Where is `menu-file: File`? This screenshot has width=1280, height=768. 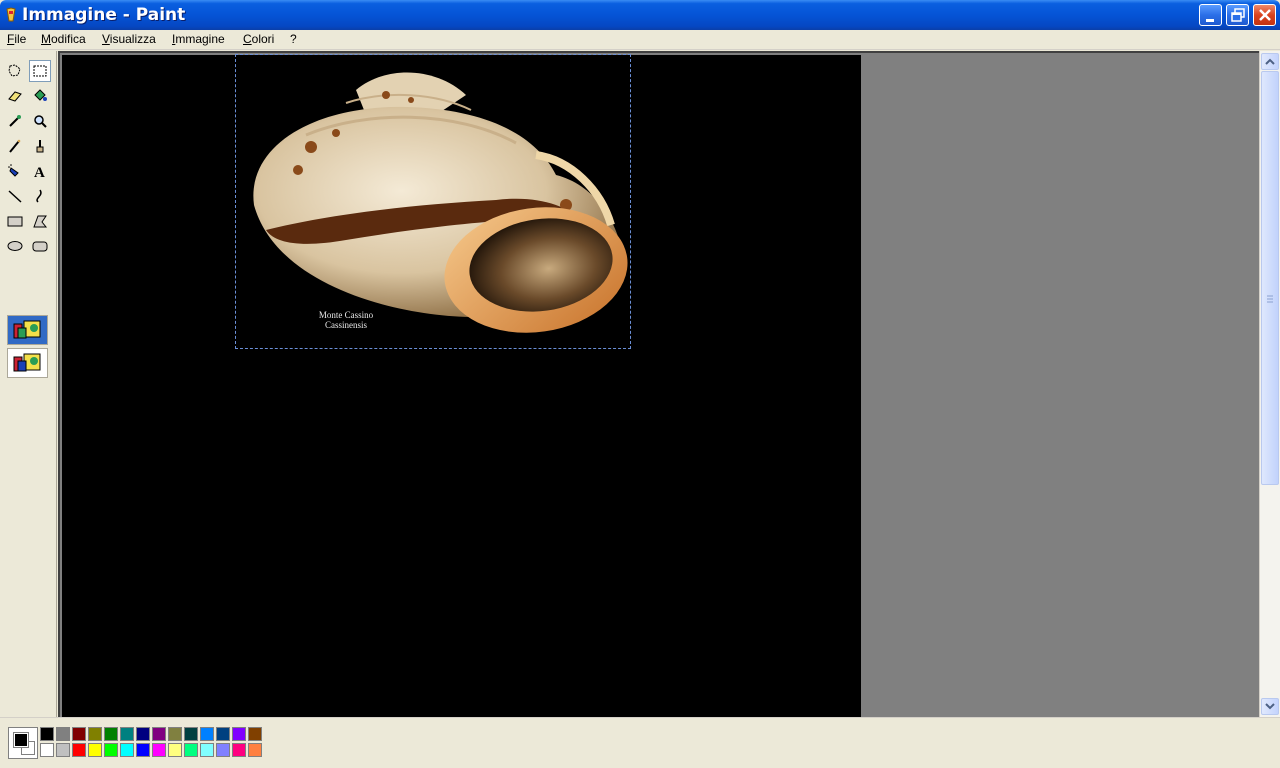 menu-file: File is located at coordinates (16, 39).